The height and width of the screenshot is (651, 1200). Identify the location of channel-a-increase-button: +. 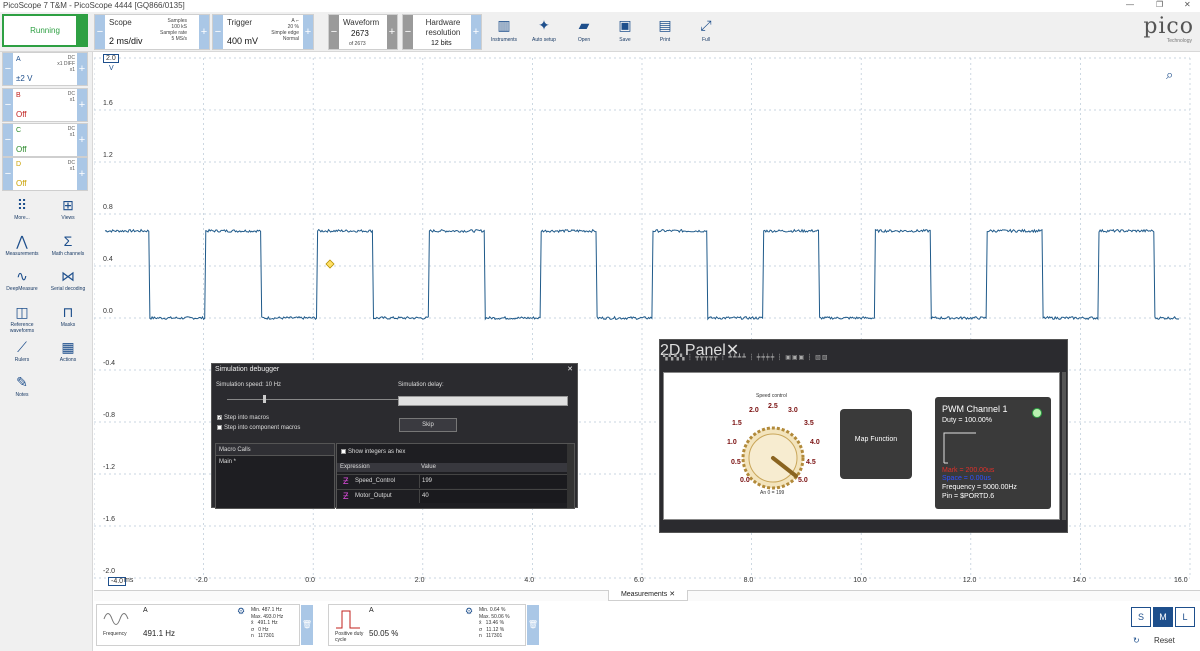
(82, 69).